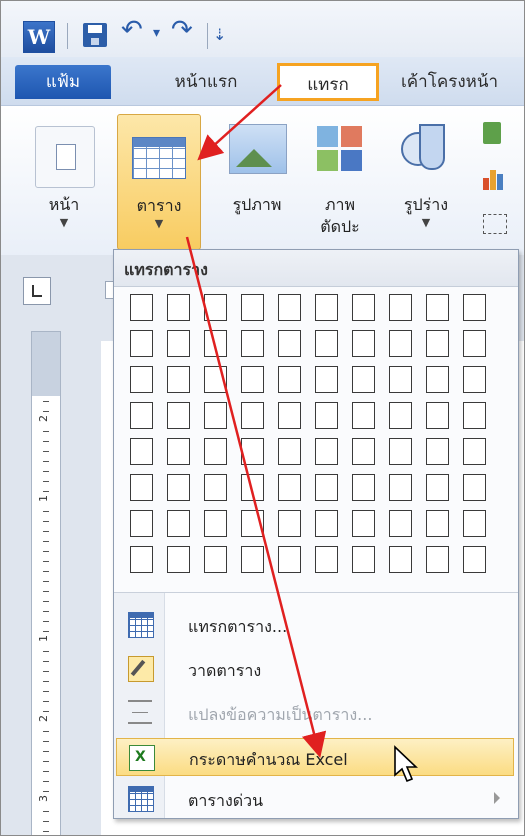  I want to click on screenshot-icon, so click(495, 224).